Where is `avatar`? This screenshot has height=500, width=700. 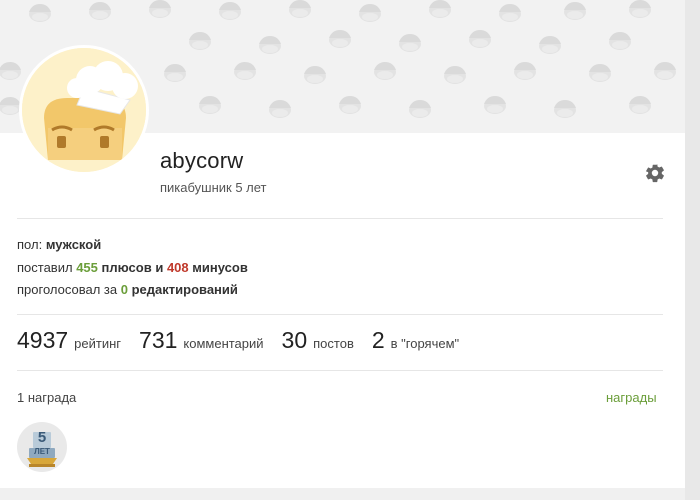 avatar is located at coordinates (84, 110).